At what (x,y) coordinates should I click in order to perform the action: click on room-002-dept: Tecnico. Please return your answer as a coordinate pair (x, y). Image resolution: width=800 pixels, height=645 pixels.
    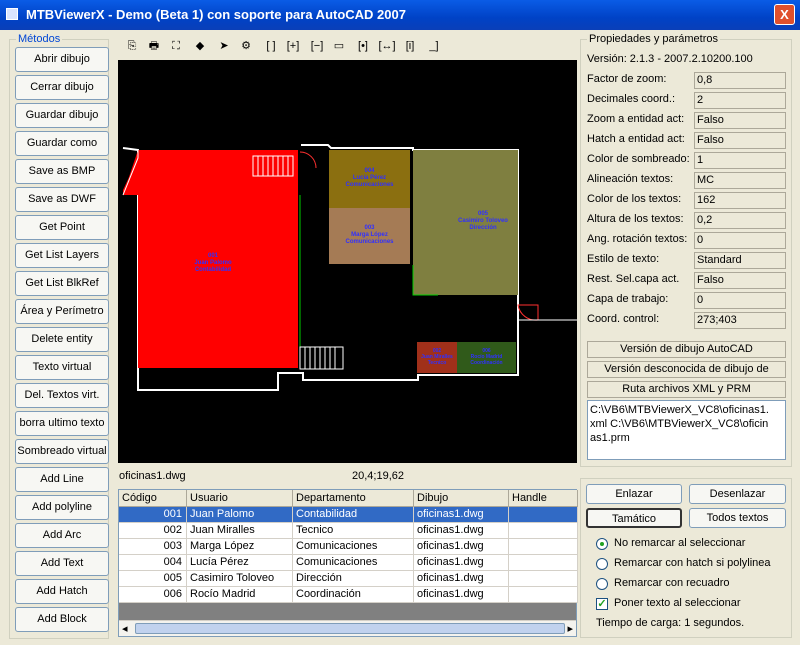
    Looking at the image, I should click on (437, 363).